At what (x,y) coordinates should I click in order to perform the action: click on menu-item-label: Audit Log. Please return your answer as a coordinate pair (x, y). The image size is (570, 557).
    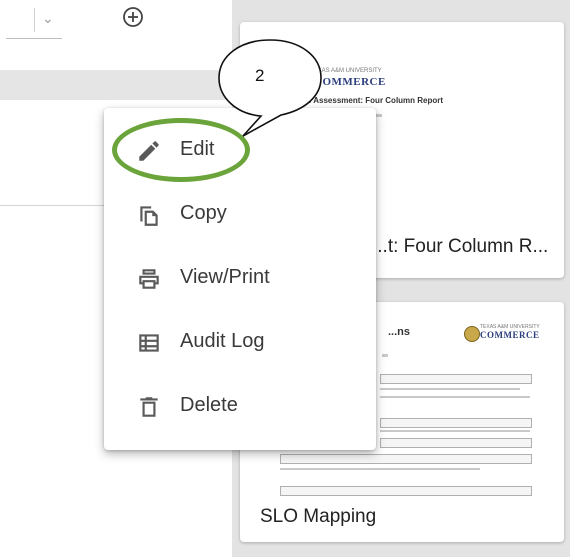
    Looking at the image, I should click on (222, 341).